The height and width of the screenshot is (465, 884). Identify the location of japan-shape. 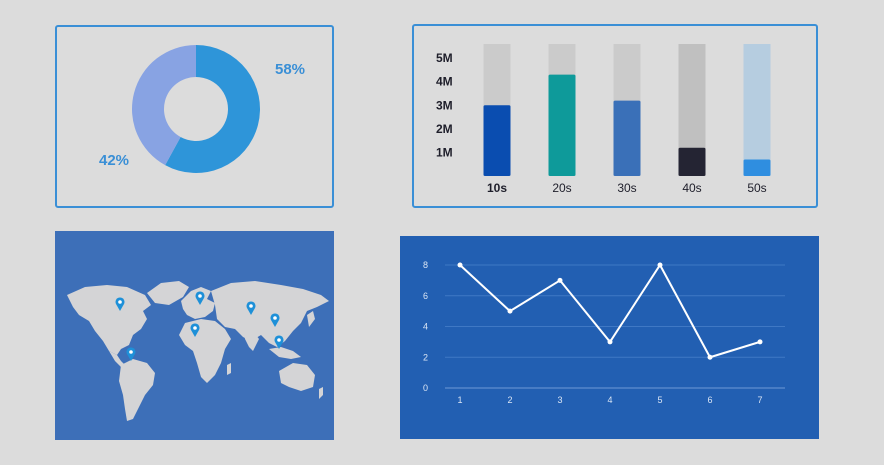
(311, 319).